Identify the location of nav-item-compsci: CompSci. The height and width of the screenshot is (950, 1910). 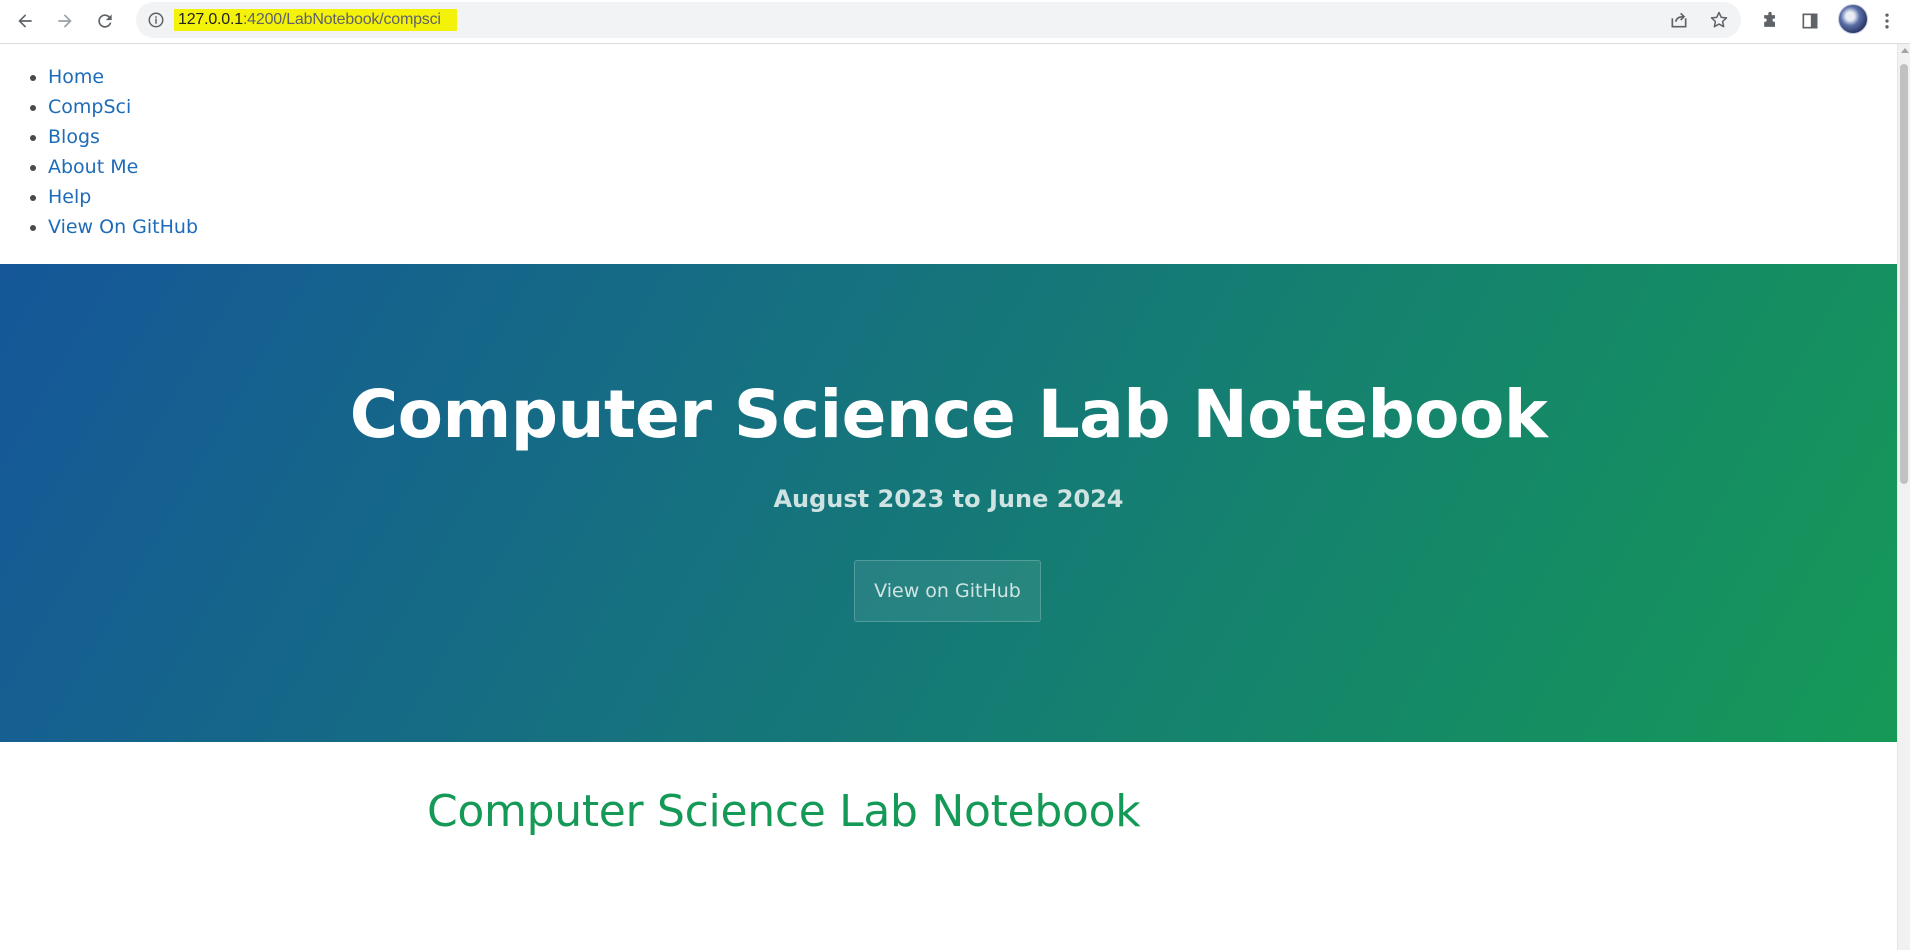
(972, 107).